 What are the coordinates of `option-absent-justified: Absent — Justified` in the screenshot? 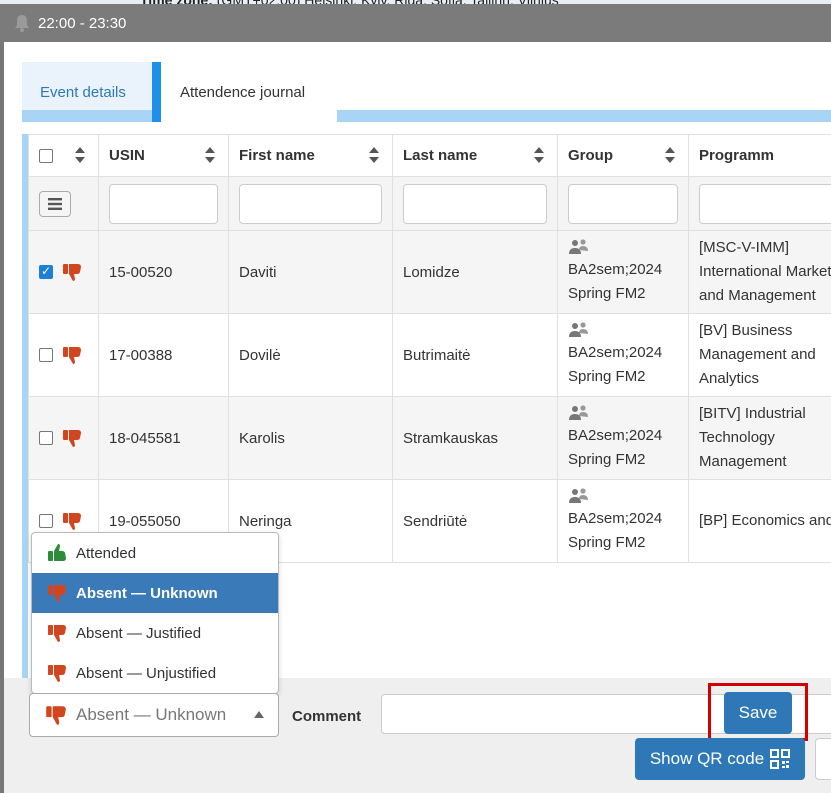 It's located at (155, 633).